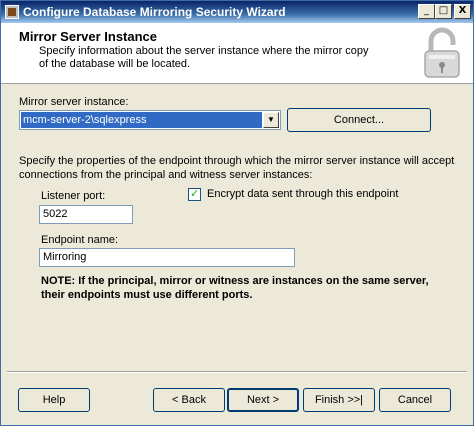  I want to click on endpoint-name-input: Mirroring, so click(167, 257).